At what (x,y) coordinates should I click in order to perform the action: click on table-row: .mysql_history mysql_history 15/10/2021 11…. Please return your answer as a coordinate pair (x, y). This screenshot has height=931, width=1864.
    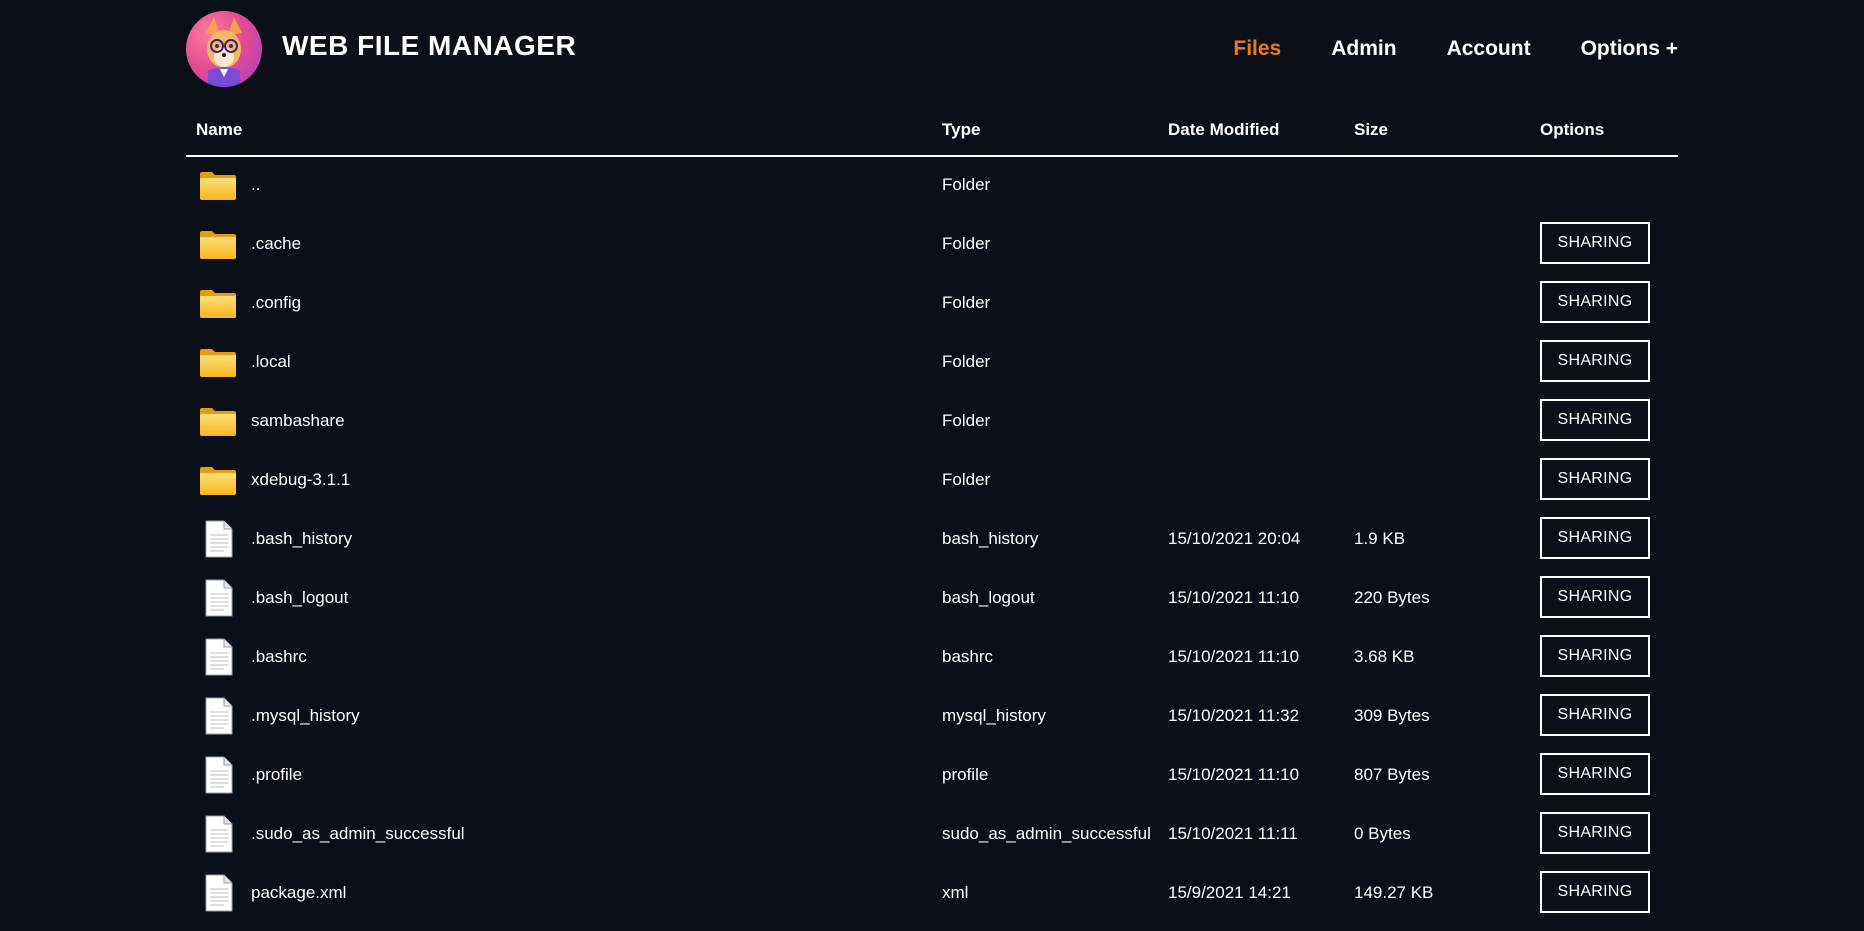
    Looking at the image, I should click on (932, 717).